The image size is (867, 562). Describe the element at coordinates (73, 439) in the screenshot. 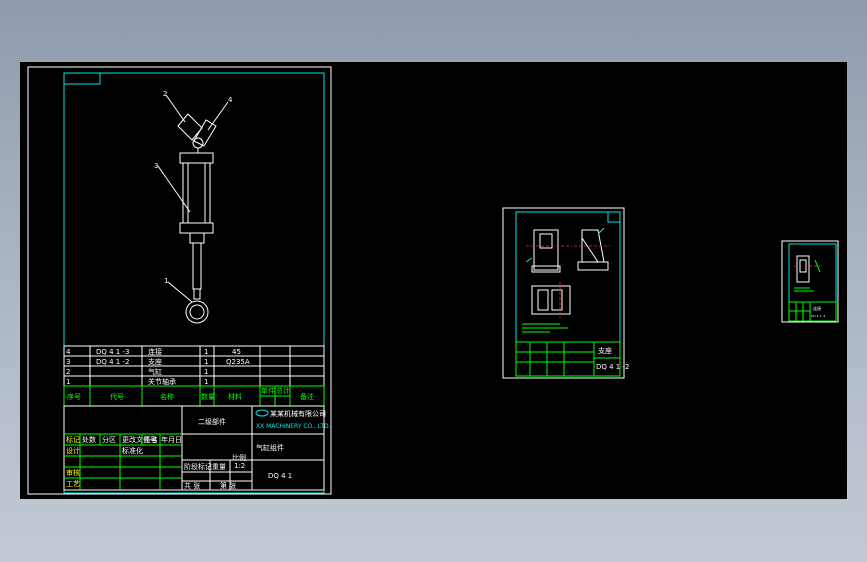

I see `label-mark: 标记` at that location.